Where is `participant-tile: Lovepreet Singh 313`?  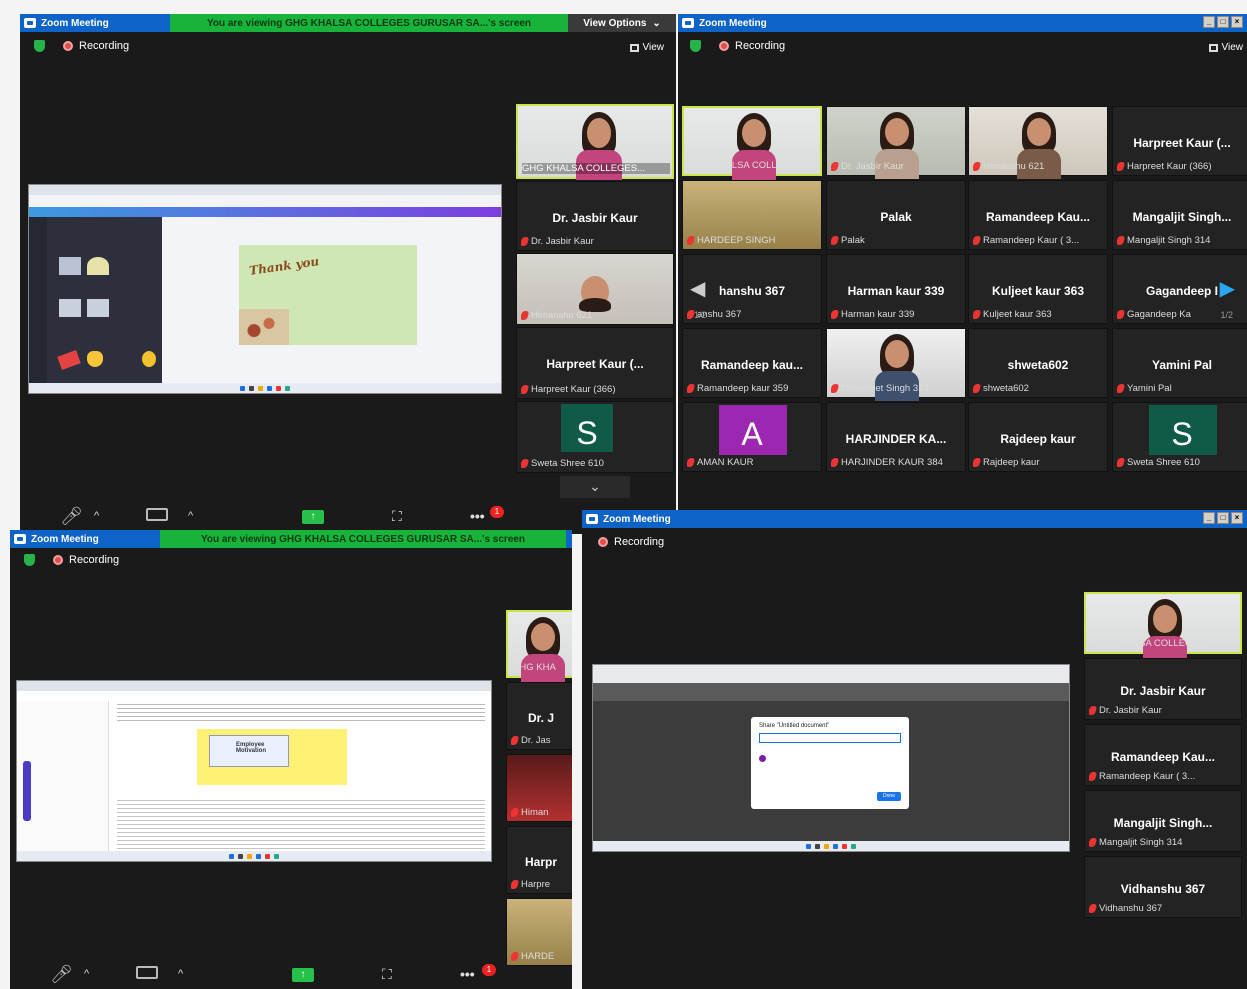
participant-tile: Lovepreet Singh 313 is located at coordinates (896, 364).